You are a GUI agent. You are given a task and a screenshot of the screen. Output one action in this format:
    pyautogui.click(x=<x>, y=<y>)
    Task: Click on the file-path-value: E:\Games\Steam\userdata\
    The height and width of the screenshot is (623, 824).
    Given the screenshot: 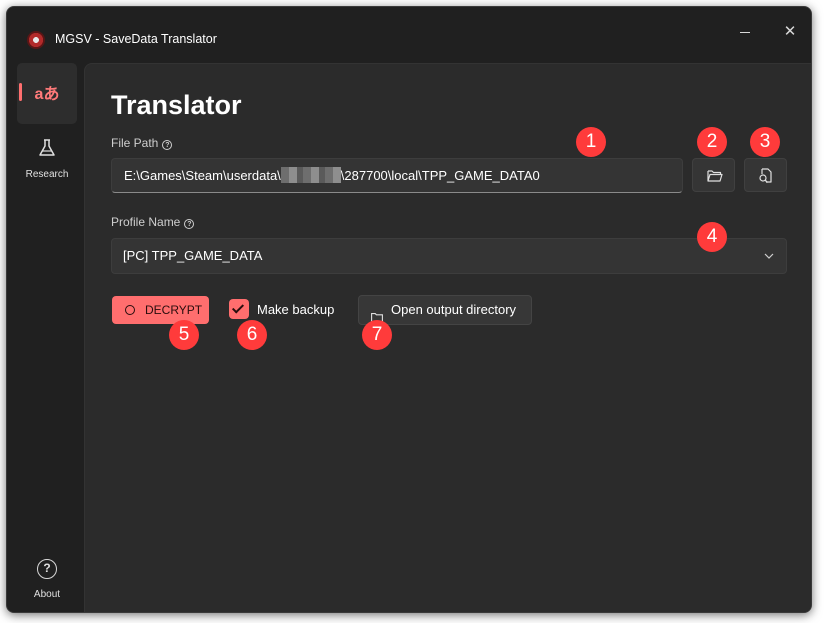 What is the action you would take?
    pyautogui.click(x=202, y=175)
    